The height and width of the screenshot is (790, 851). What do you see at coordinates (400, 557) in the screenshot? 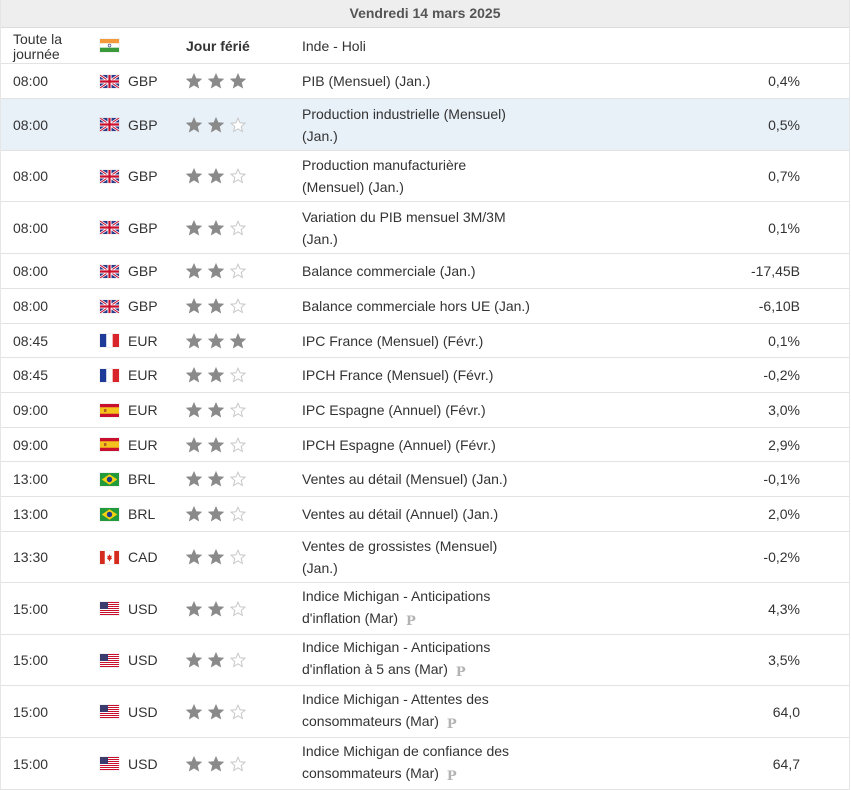
I see `event-name-text: Ventes de grossistes (Mensuel) (Jan.)` at bounding box center [400, 557].